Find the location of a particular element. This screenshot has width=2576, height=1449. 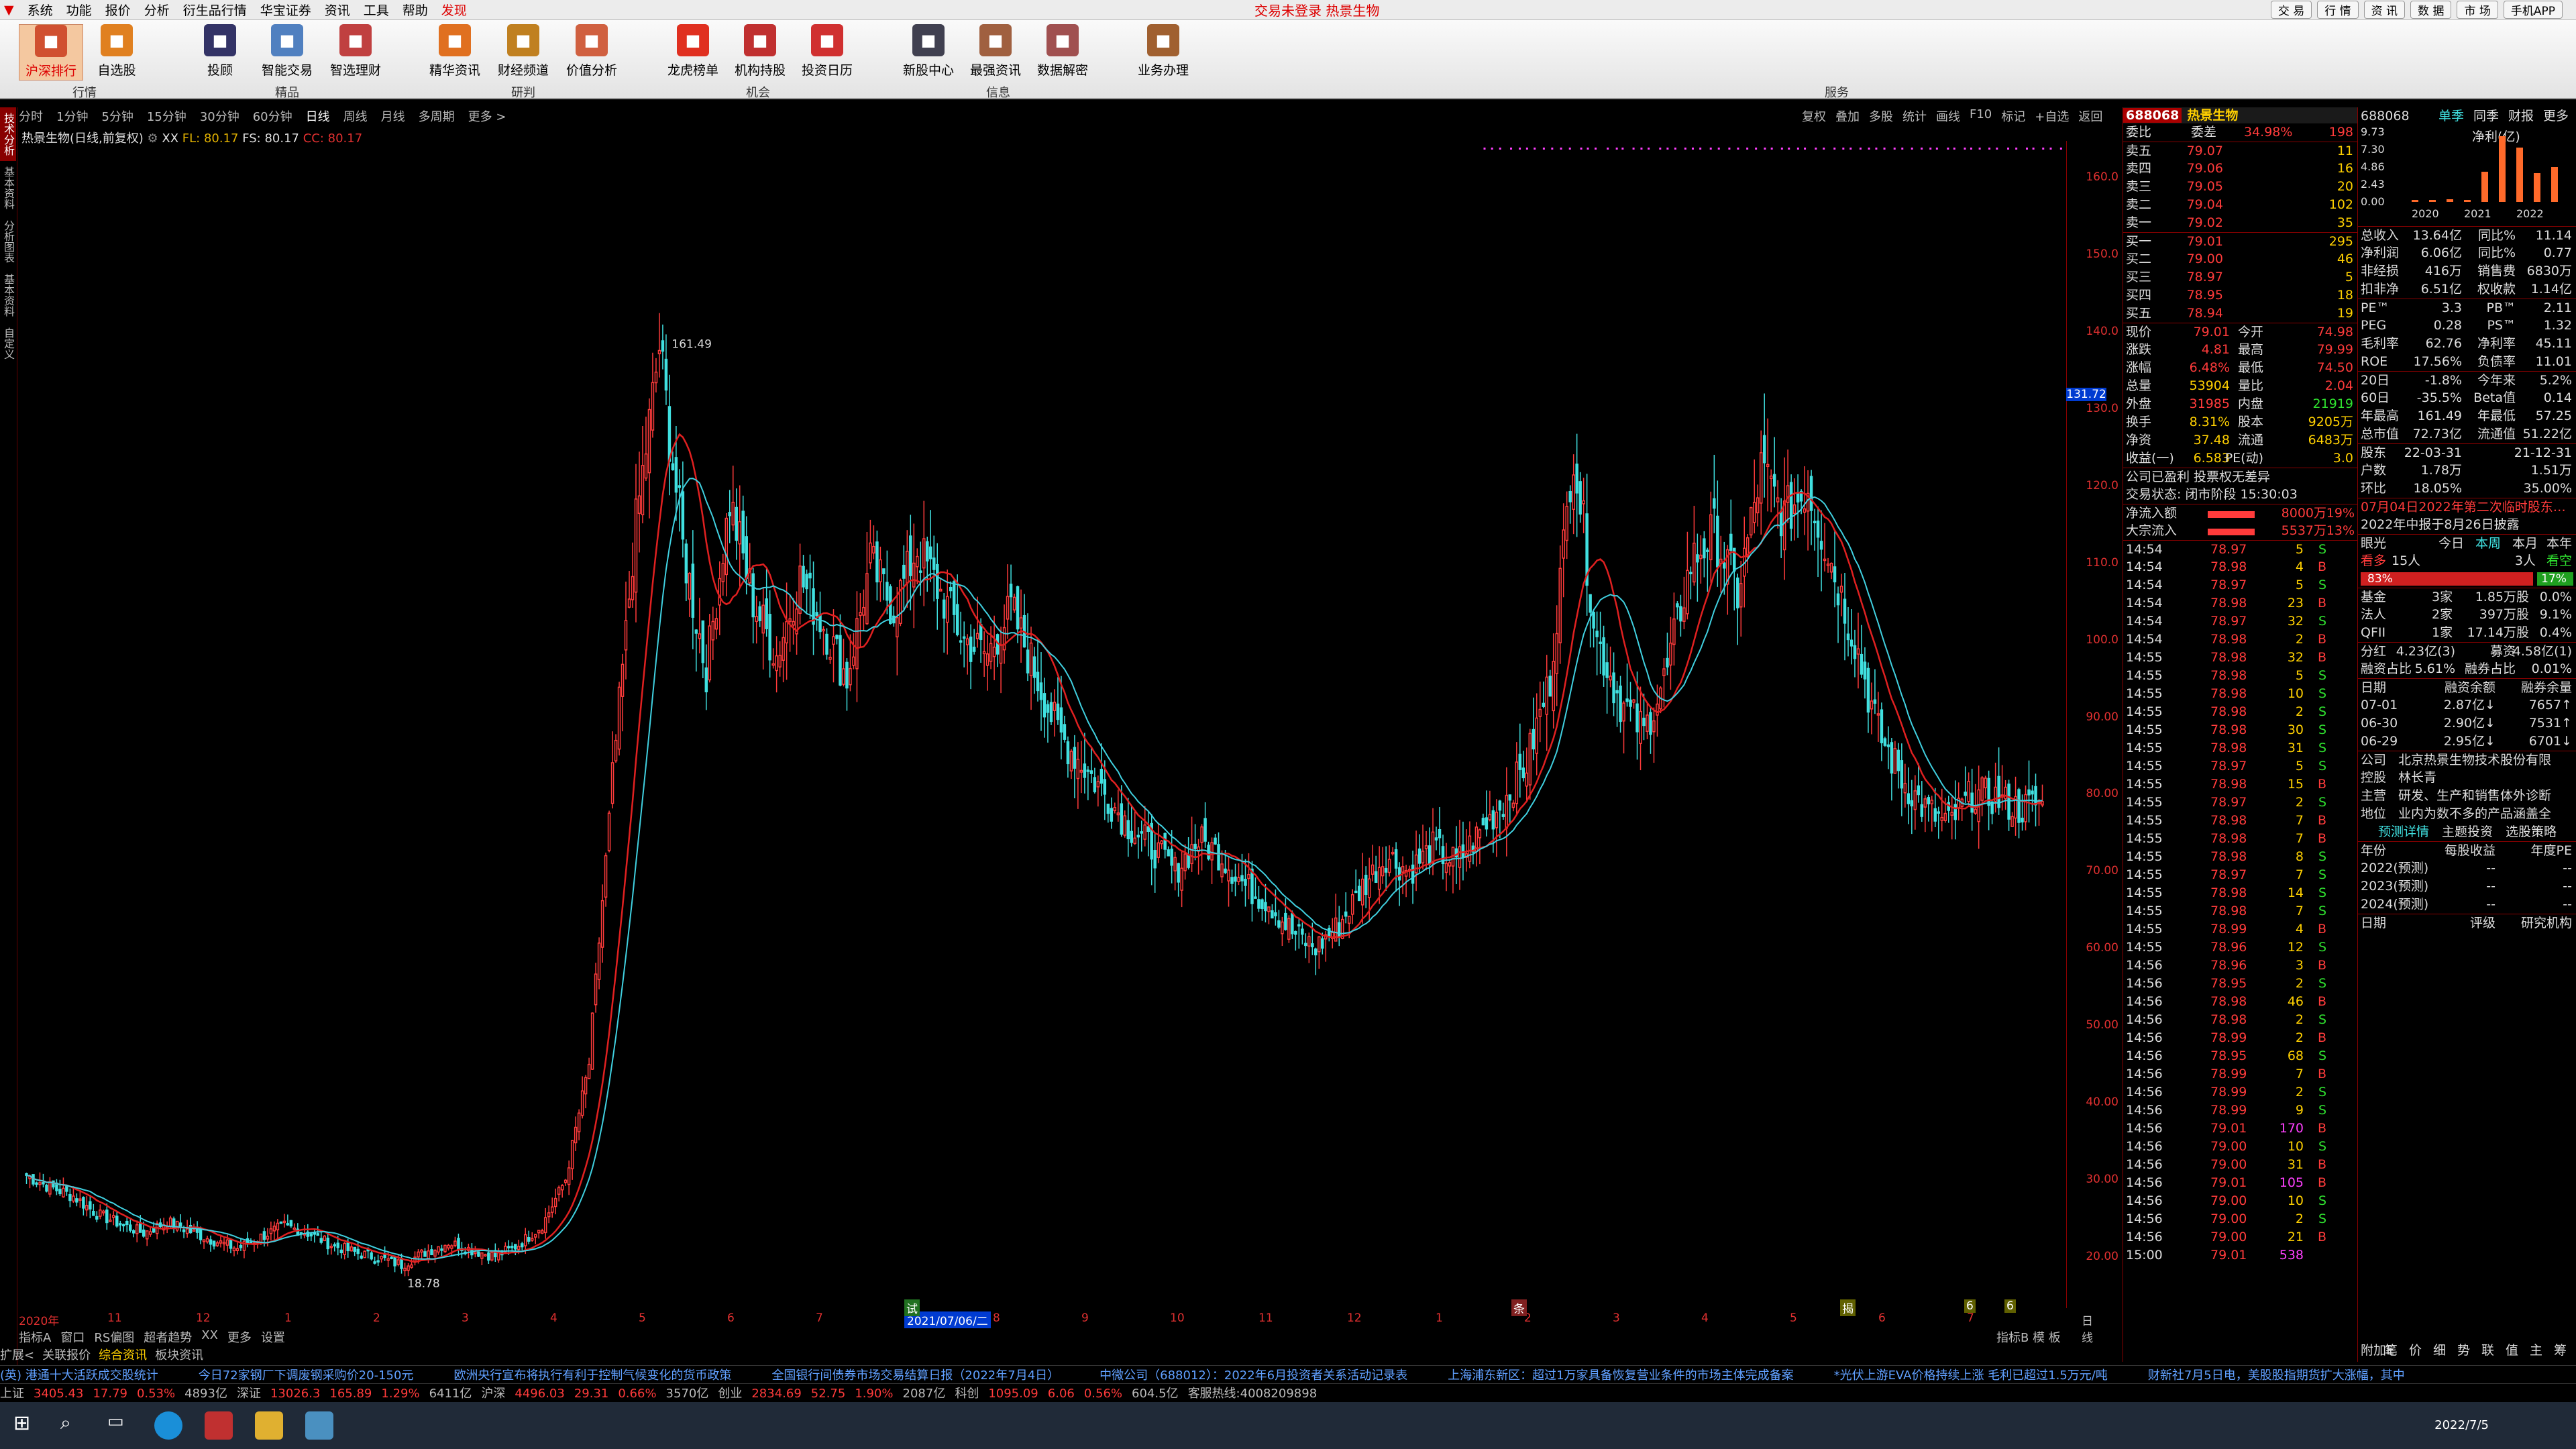

toolbar-button: ■ 数据解密 is located at coordinates (1062, 51).